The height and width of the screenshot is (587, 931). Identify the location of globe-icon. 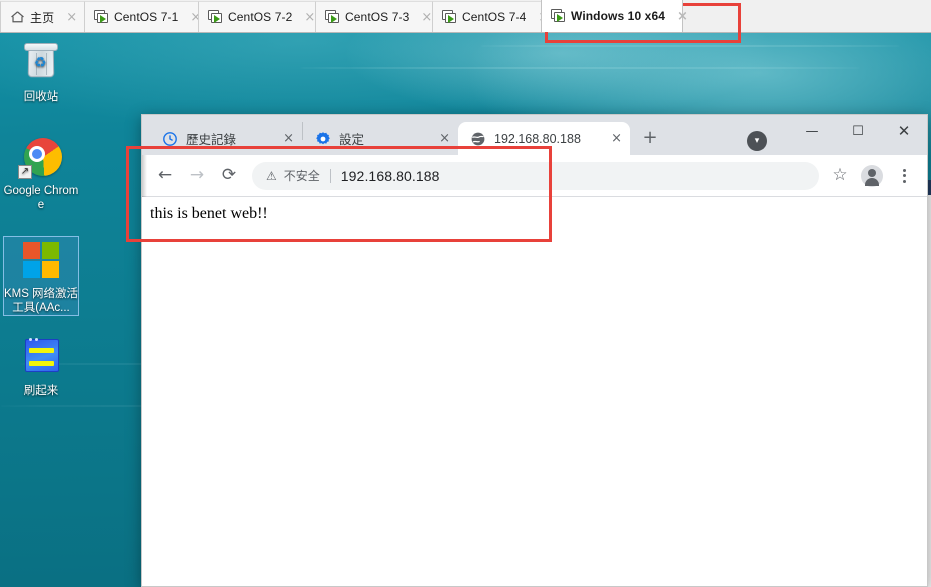
(478, 139).